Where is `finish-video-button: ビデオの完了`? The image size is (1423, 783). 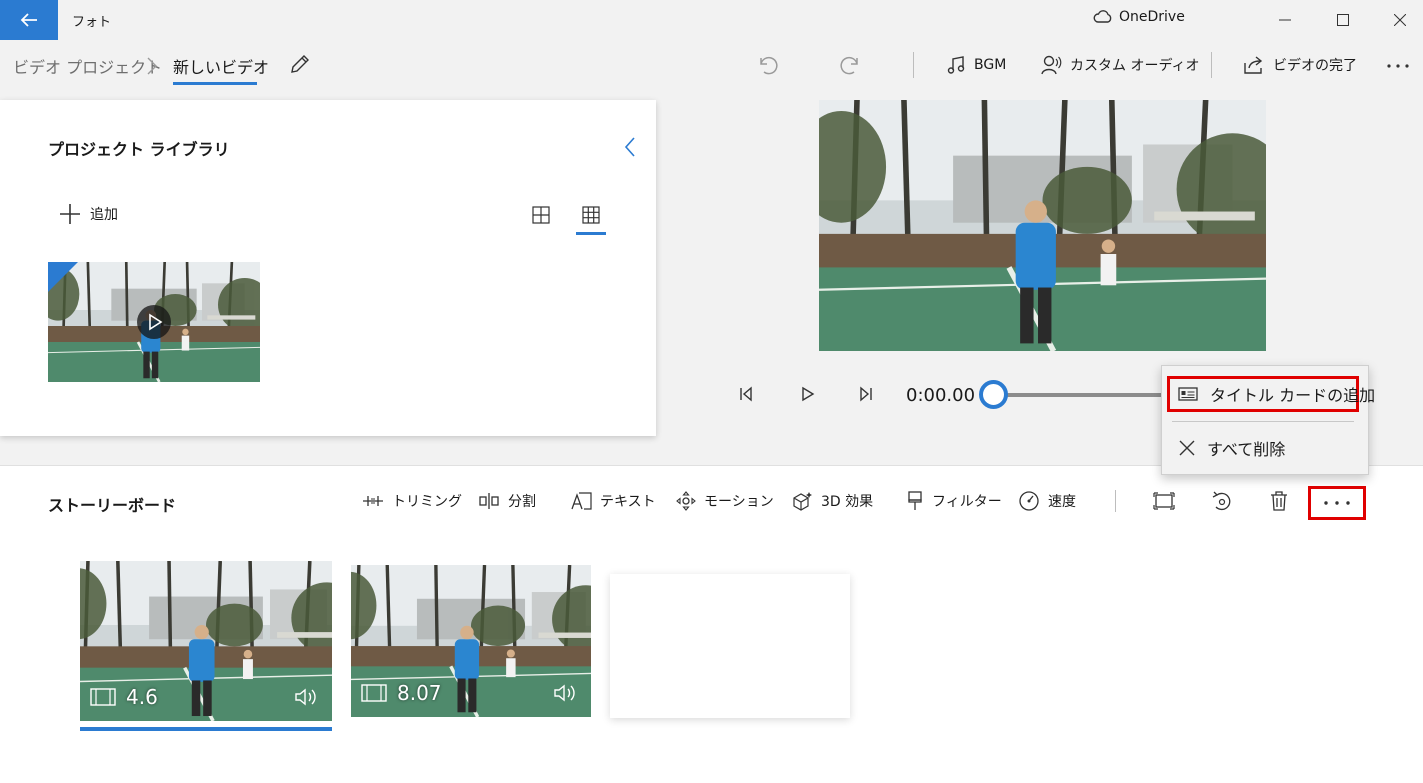
finish-video-button: ビデオの完了 is located at coordinates (1300, 65).